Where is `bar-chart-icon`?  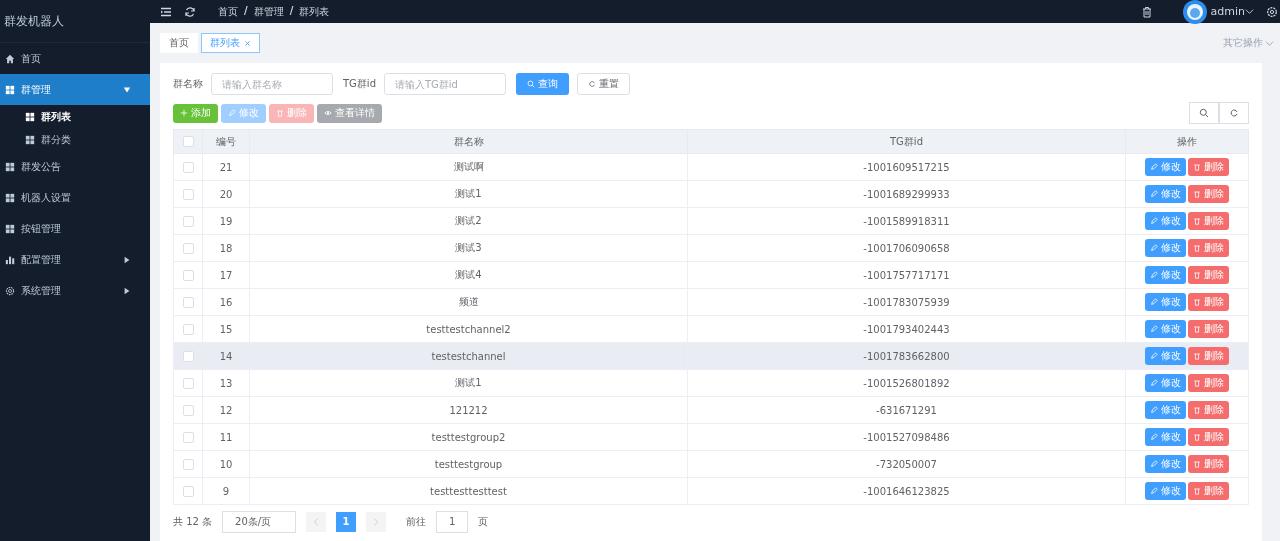 bar-chart-icon is located at coordinates (10, 259).